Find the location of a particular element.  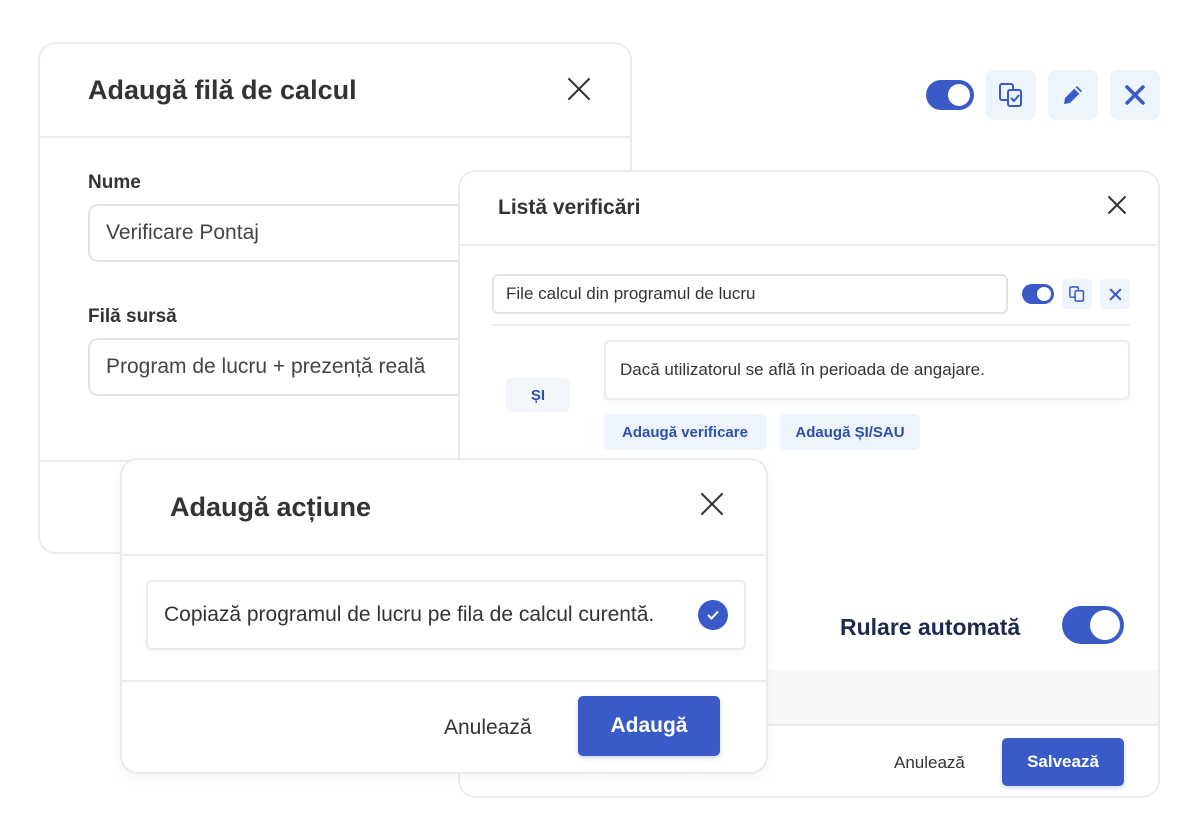

dialog-title: Adaugă acțiune is located at coordinates (271, 507).